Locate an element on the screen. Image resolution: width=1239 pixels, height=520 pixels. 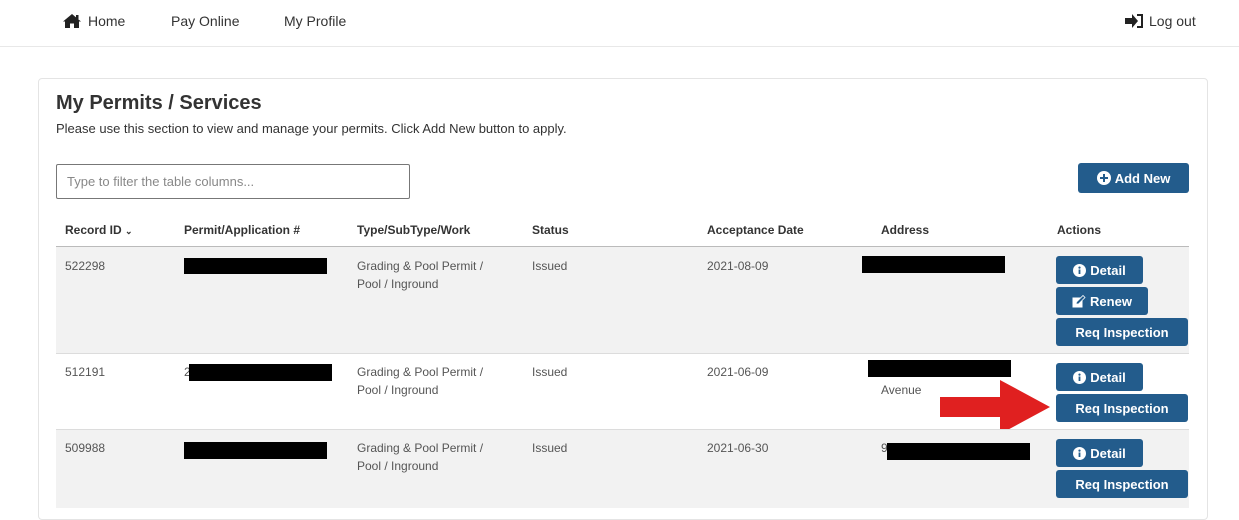
header-address: Address is located at coordinates (905, 230).